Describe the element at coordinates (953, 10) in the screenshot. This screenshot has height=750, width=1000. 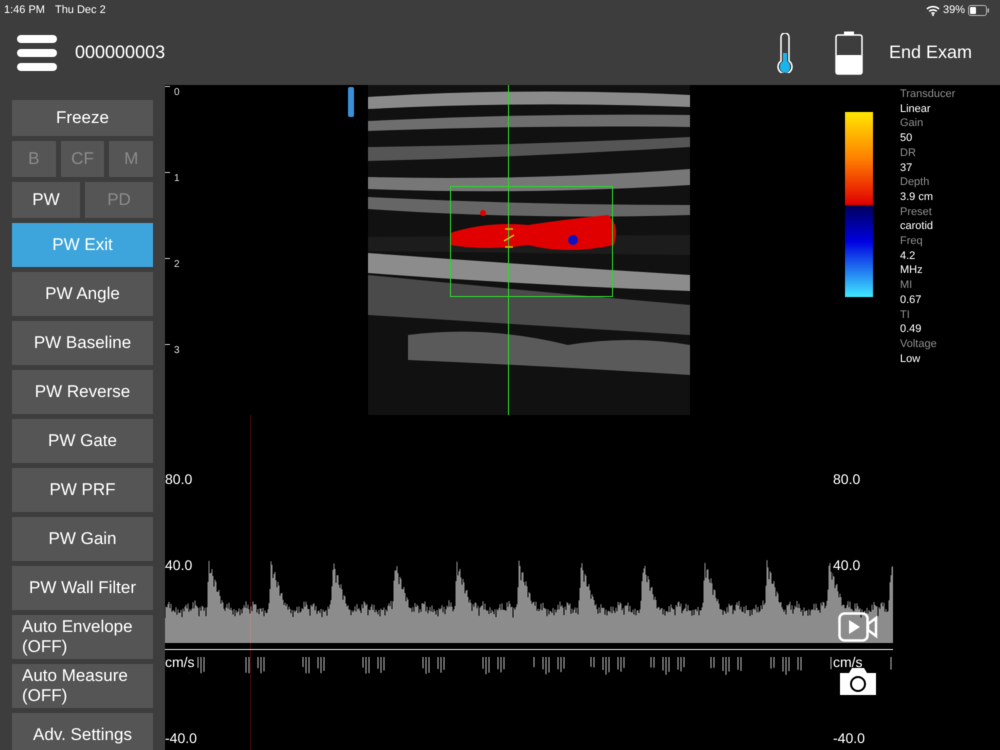
I see `battery-percent: 39%` at that location.